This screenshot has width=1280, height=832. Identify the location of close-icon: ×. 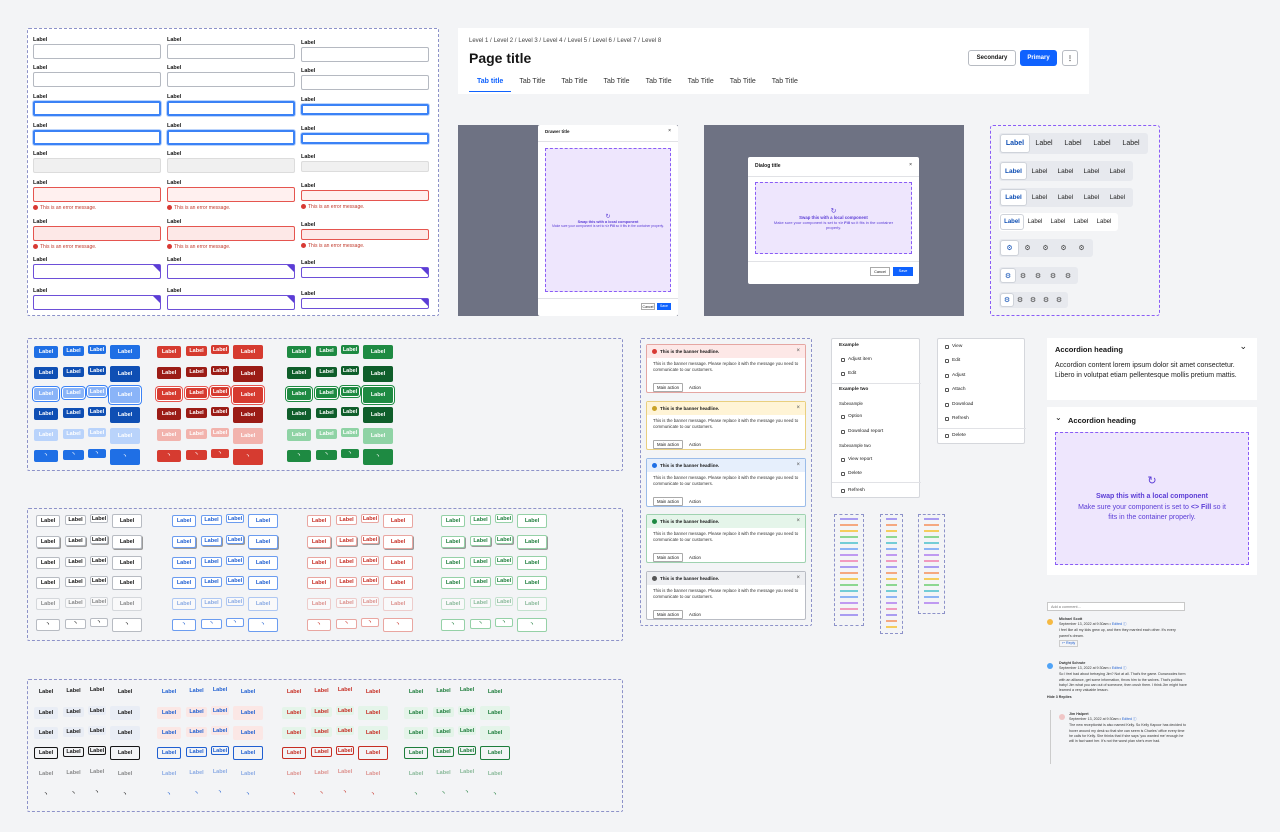
(798, 351).